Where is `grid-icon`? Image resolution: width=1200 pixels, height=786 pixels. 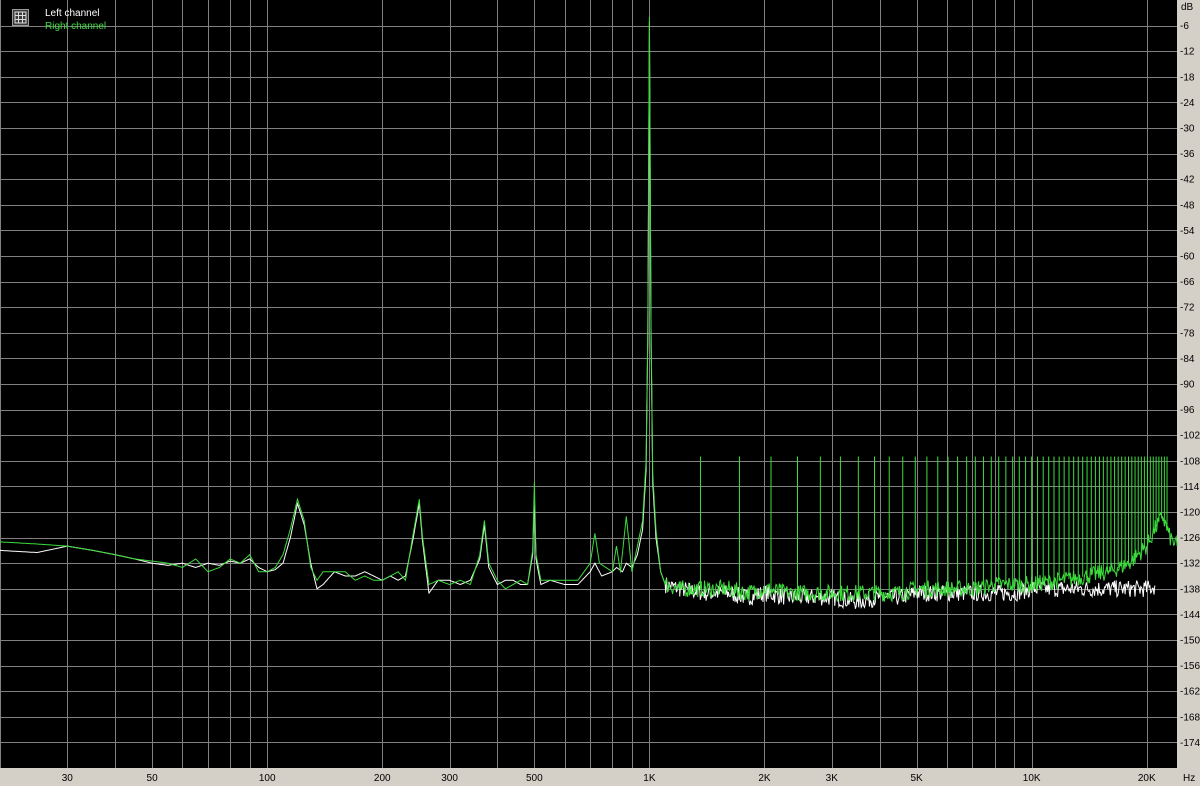 grid-icon is located at coordinates (20, 17).